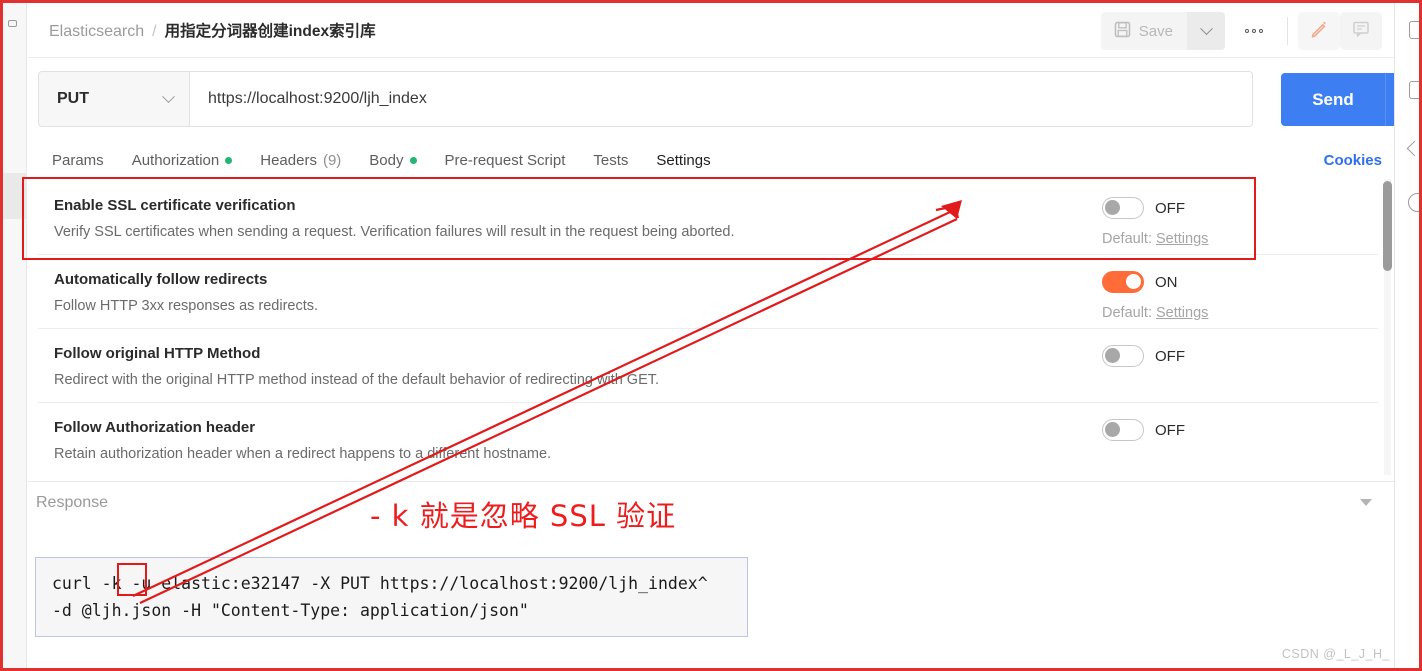  I want to click on tab-headers: Headers (9), so click(300, 165).